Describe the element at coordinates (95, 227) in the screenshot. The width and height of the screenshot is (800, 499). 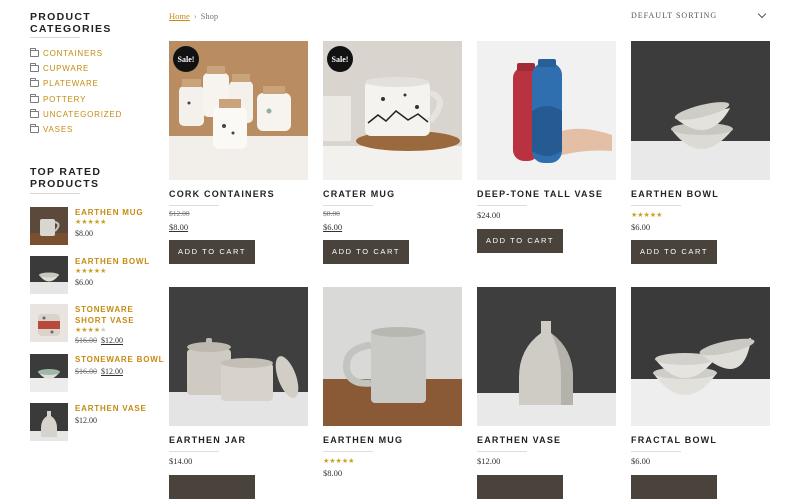
I see `rated-item: EARTHEN MUG ★★★★★ $8.00` at that location.